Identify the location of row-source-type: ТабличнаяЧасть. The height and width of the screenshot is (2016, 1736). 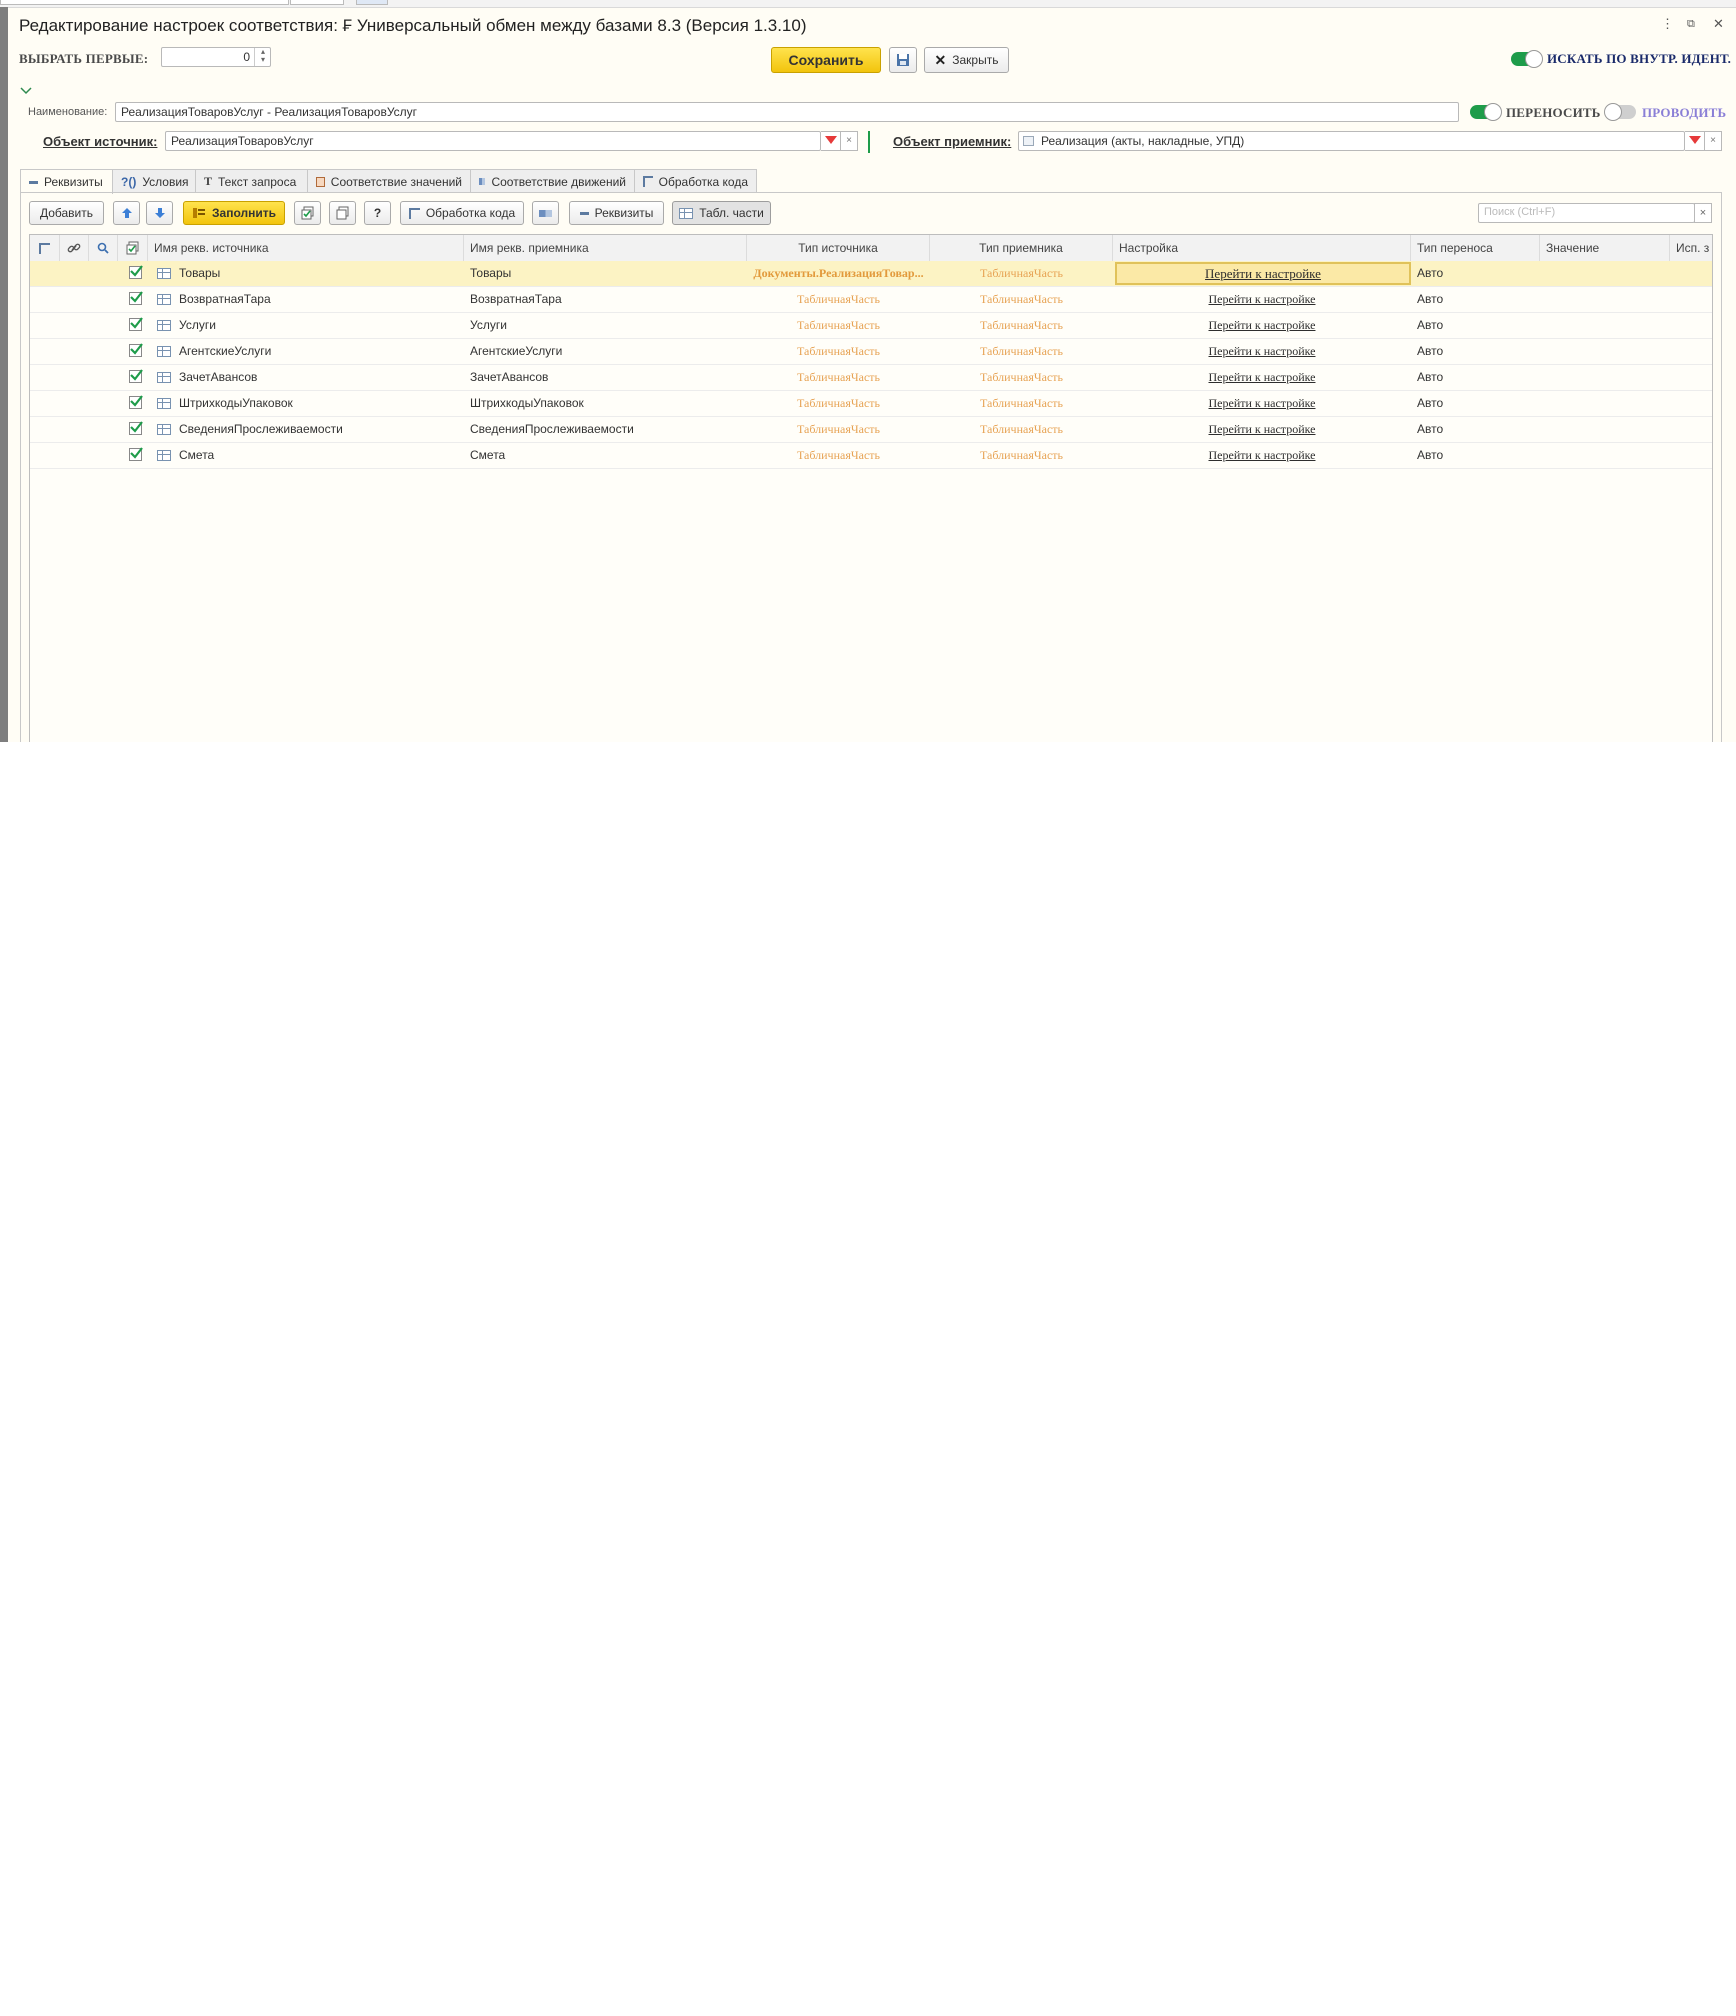
(838, 377).